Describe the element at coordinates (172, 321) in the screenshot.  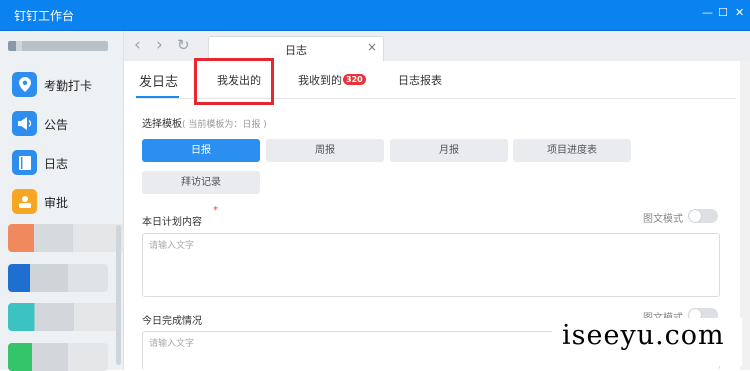
I see `field-done-label: 今日完成情况` at that location.